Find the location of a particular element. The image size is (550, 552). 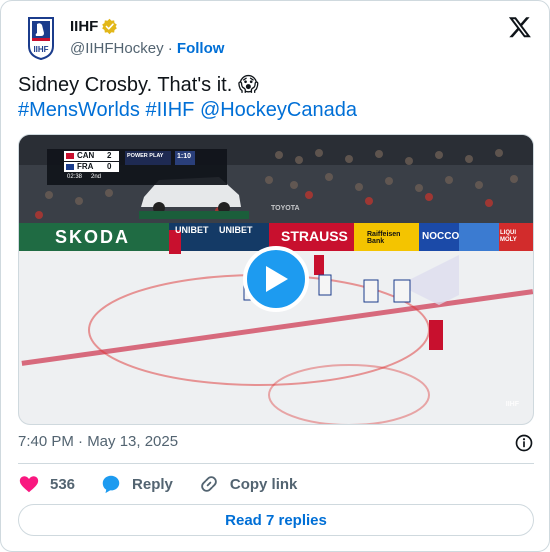

hashtag-mensworlds: #MensWorlds is located at coordinates (79, 110).